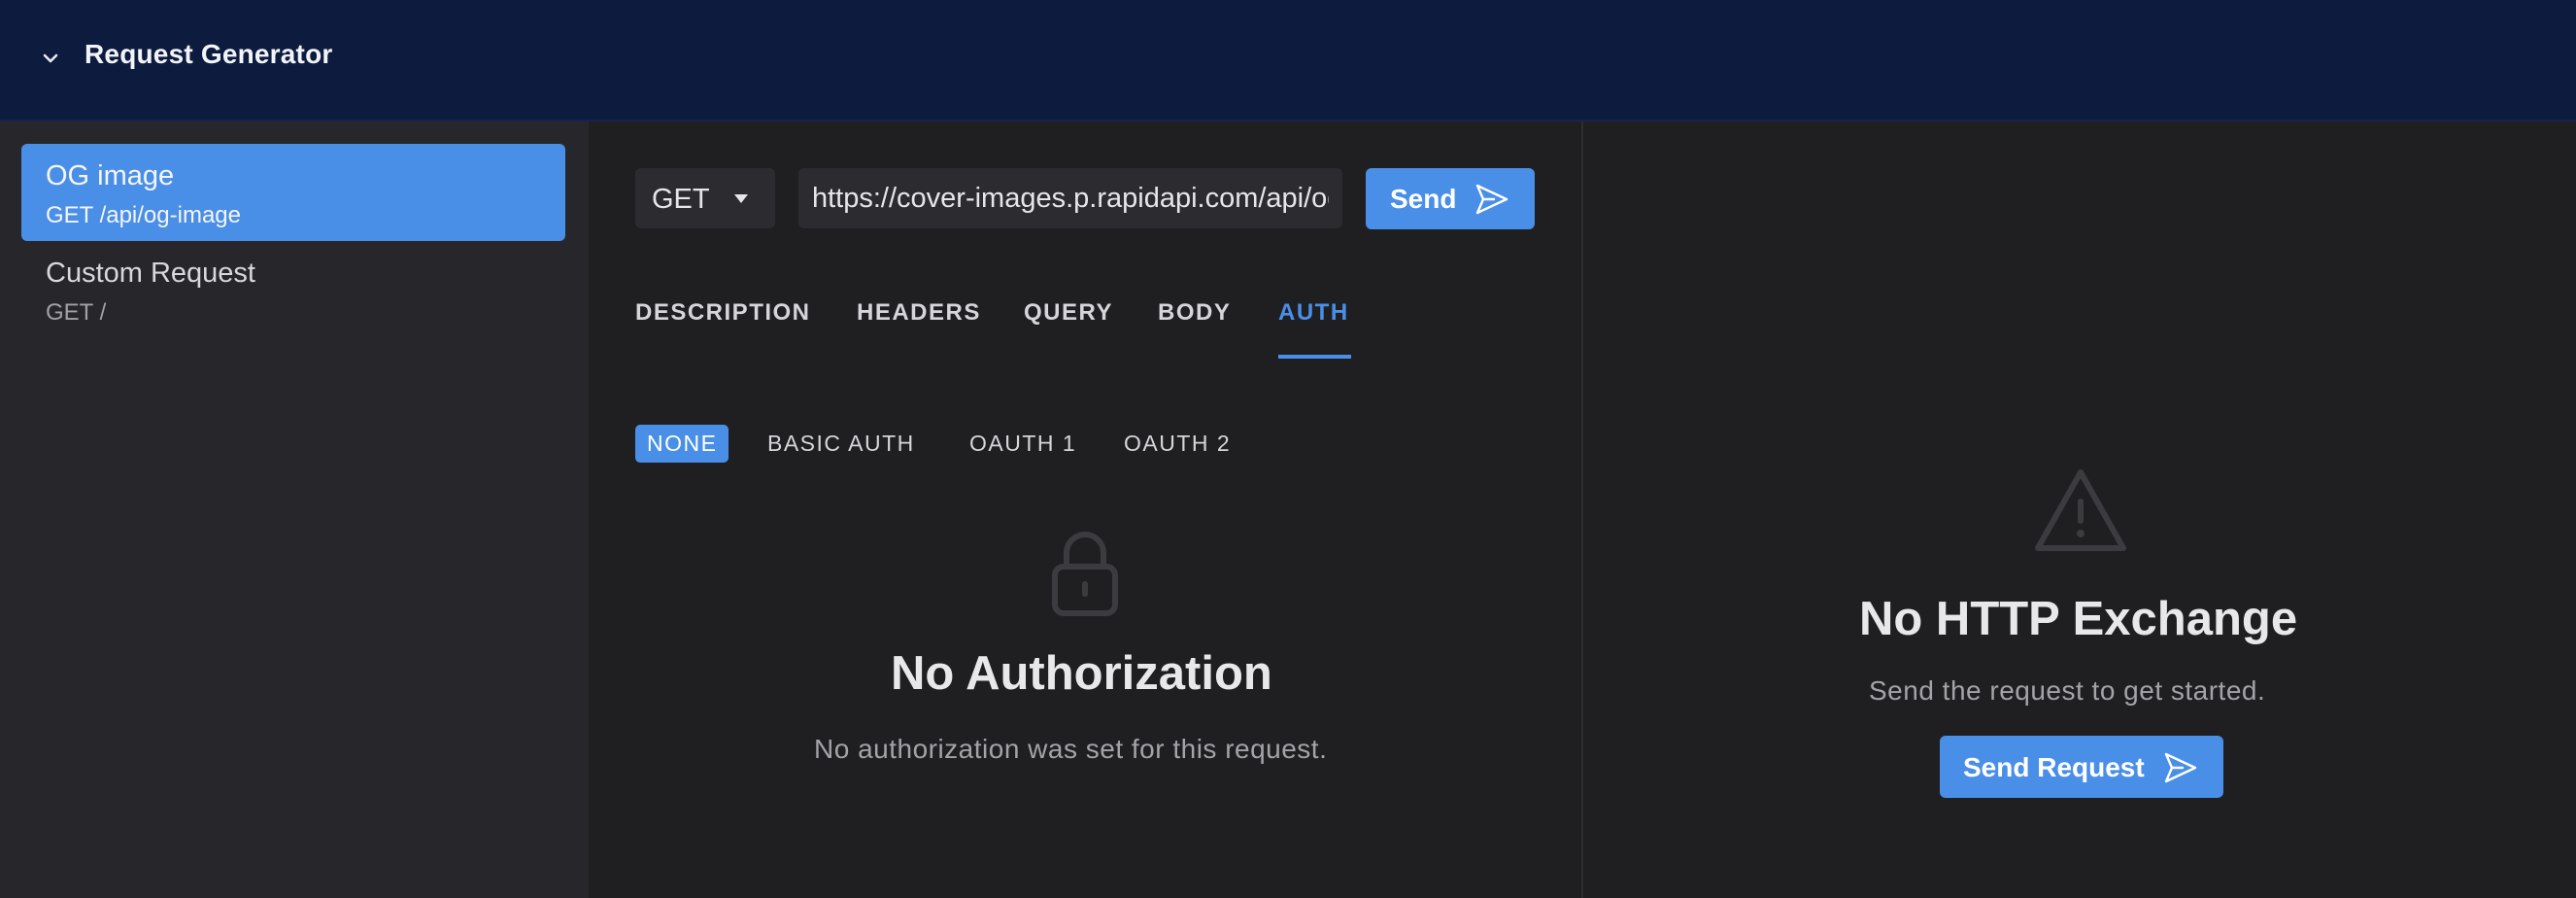 The height and width of the screenshot is (898, 2576). I want to click on chevron-down-icon, so click(50, 58).